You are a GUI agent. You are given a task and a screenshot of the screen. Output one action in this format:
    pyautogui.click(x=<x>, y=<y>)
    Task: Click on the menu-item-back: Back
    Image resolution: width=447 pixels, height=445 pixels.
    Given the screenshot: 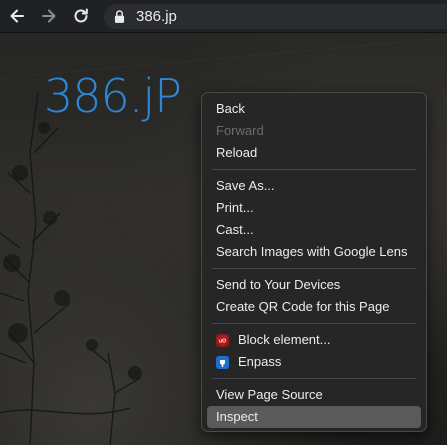 What is the action you would take?
    pyautogui.click(x=314, y=109)
    